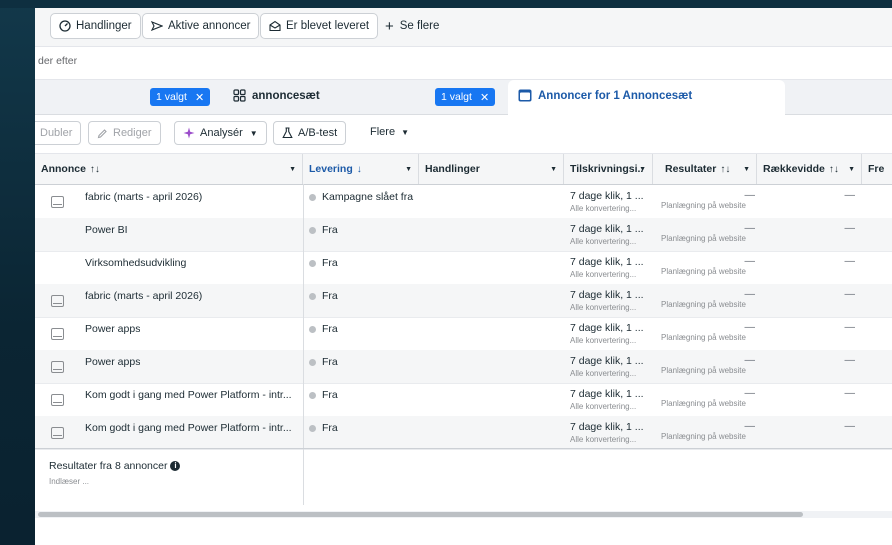 This screenshot has height=545, width=892. What do you see at coordinates (809, 169) in the screenshot?
I see `column-header-raekkevidde: Rækkevidde ↑↓ ▼` at bounding box center [809, 169].